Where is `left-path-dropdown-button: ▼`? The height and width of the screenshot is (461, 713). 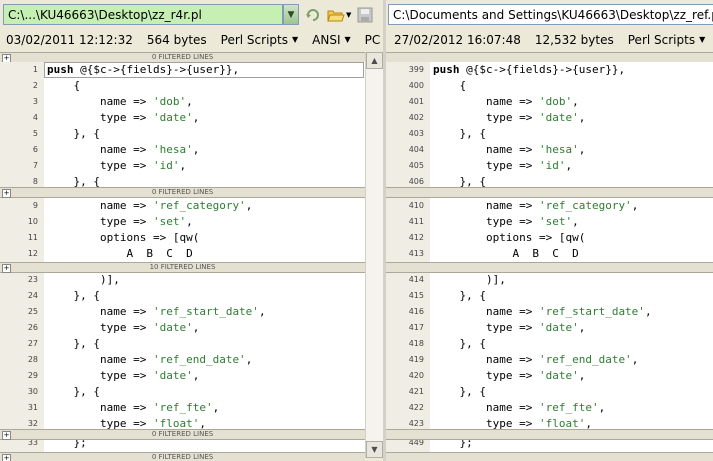 left-path-dropdown-button: ▼ is located at coordinates (291, 14).